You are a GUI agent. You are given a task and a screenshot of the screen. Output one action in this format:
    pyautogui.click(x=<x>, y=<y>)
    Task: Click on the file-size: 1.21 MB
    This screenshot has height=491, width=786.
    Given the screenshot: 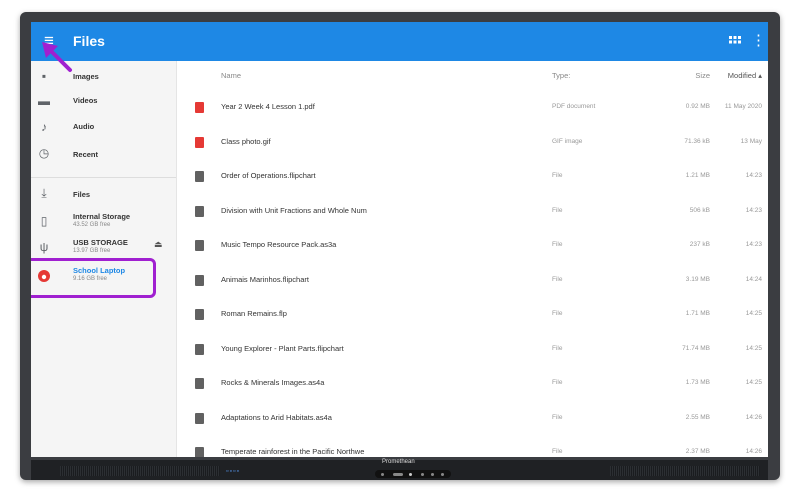 What is the action you would take?
    pyautogui.click(x=697, y=175)
    